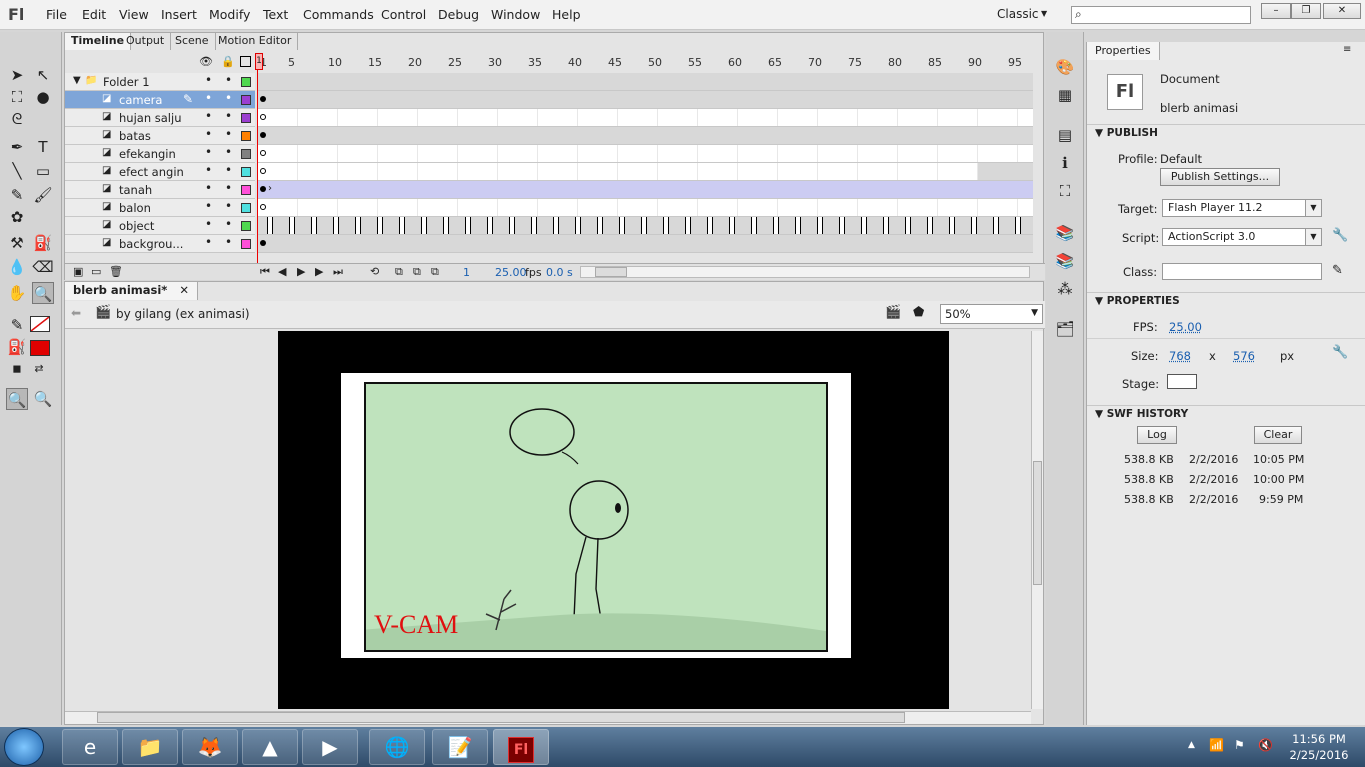 This screenshot has height=767, width=1365. I want to click on height-value: 576, so click(1244, 356).